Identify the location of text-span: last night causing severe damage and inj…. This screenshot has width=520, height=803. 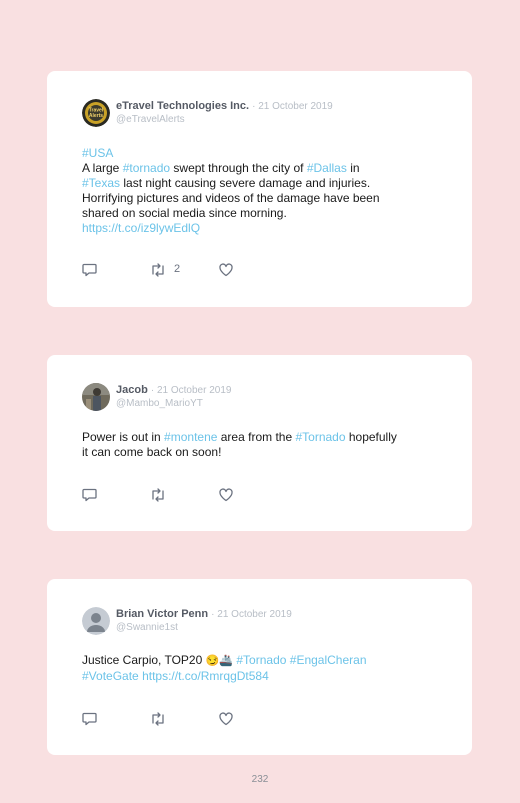
(245, 183).